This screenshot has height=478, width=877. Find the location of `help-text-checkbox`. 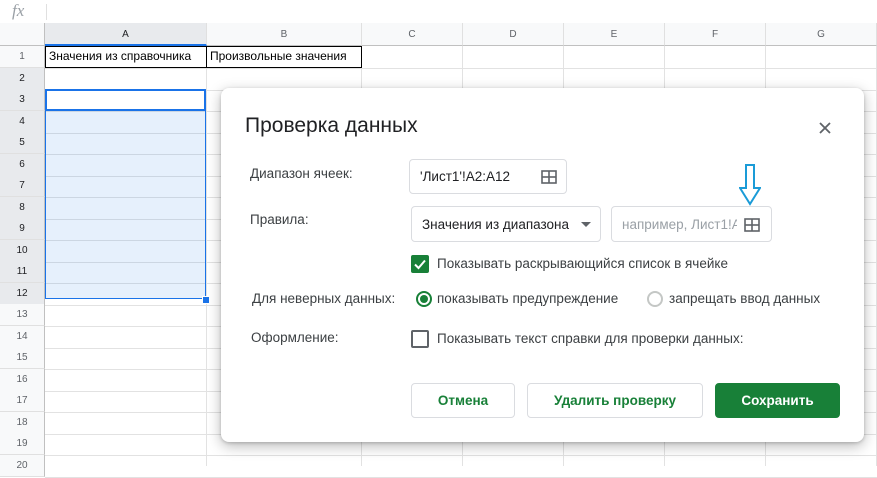

help-text-checkbox is located at coordinates (420, 339).